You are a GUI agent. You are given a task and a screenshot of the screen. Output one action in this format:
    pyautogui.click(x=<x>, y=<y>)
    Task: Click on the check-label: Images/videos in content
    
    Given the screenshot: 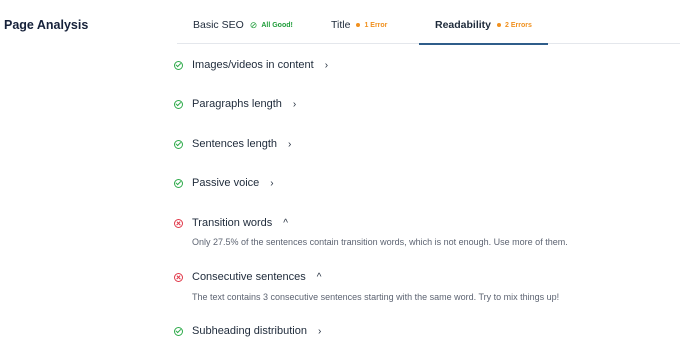 What is the action you would take?
    pyautogui.click(x=253, y=65)
    